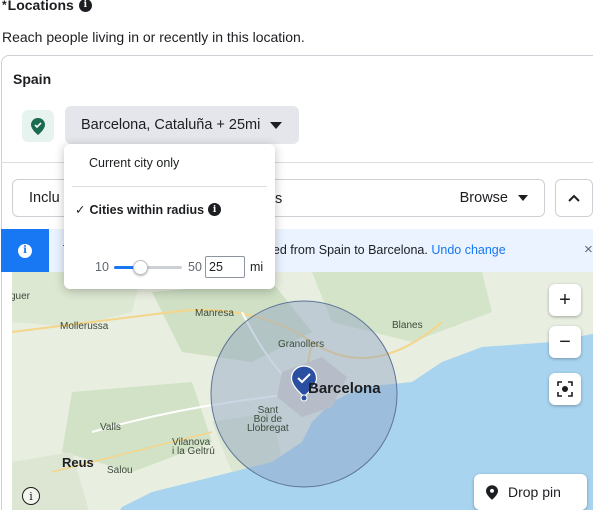  What do you see at coordinates (565, 342) in the screenshot?
I see `zoom-out-button: −` at bounding box center [565, 342].